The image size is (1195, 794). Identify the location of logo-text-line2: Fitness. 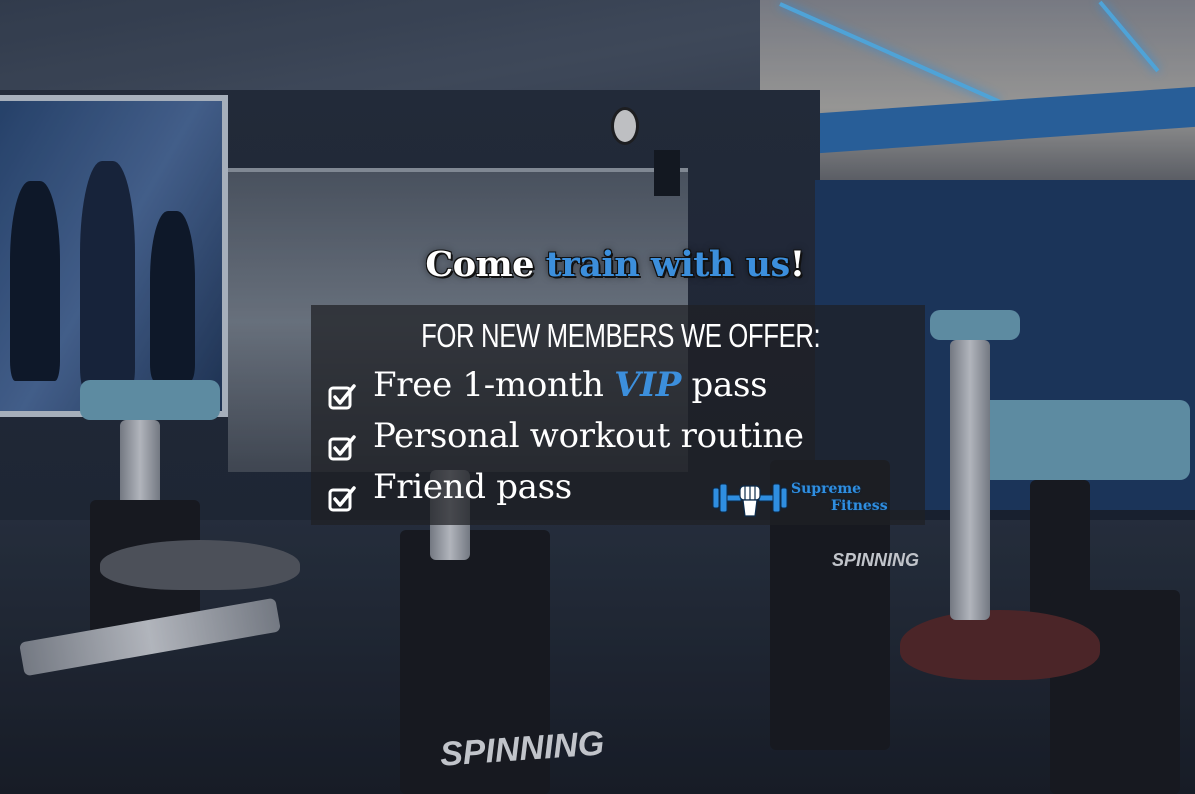
(859, 506).